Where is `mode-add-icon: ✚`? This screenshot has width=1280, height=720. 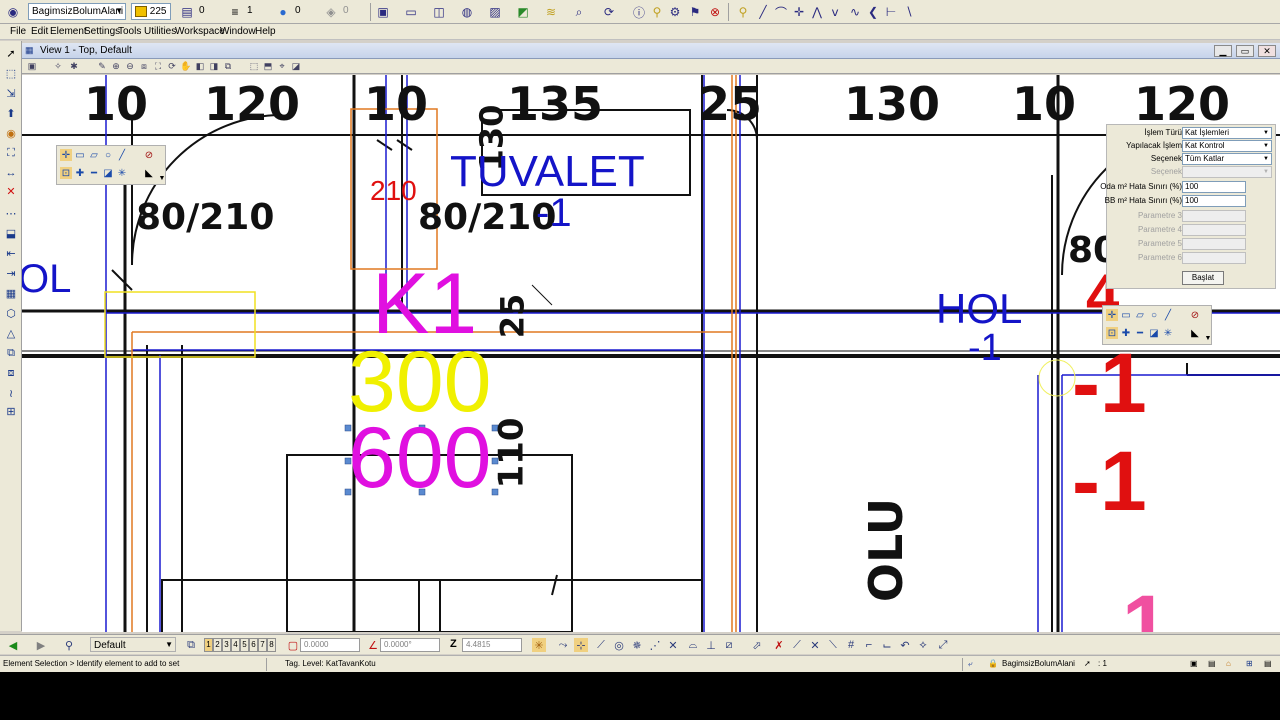
mode-add-icon: ✚ is located at coordinates (80, 173).